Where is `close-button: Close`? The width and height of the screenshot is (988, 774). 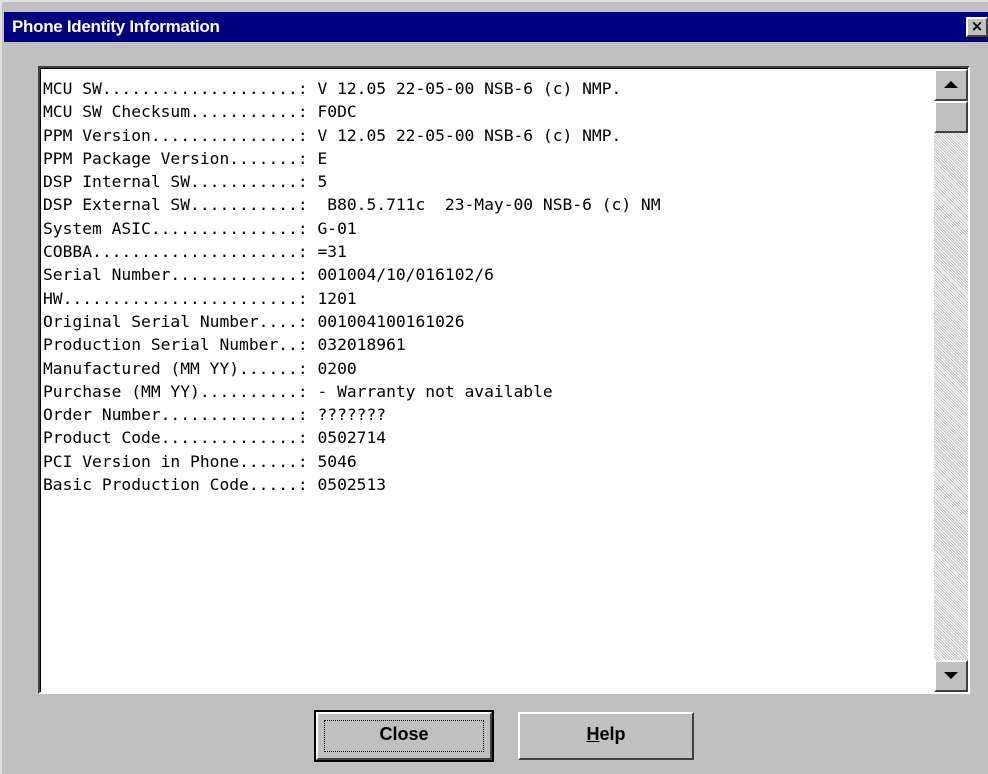 close-button: Close is located at coordinates (404, 736).